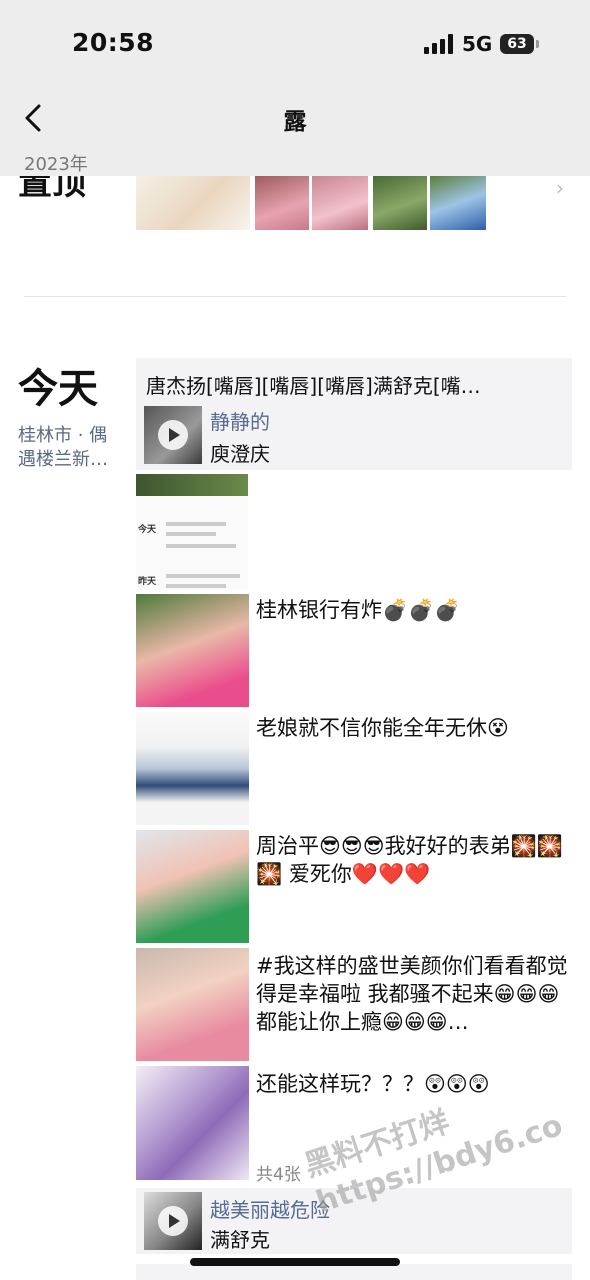  I want to click on post-text-2: 老娘就不信你能全年无休😵, so click(382, 728).